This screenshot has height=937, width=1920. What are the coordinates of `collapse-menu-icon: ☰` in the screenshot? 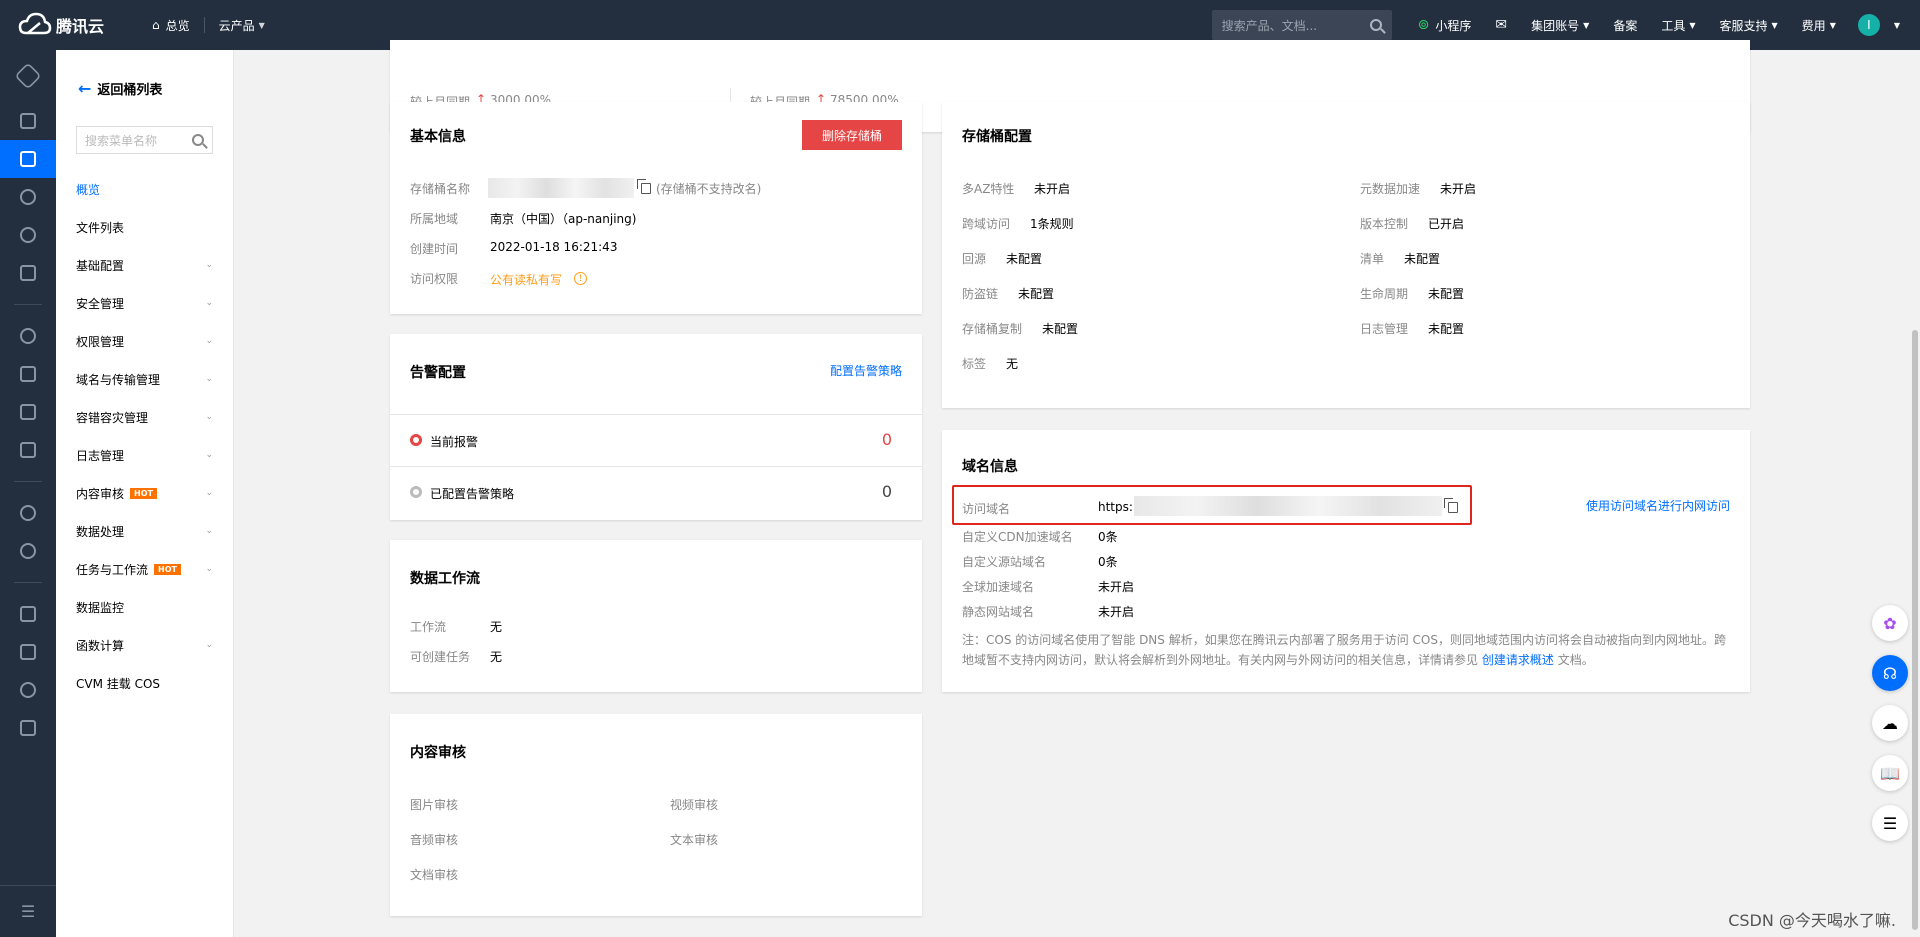 It's located at (28, 911).